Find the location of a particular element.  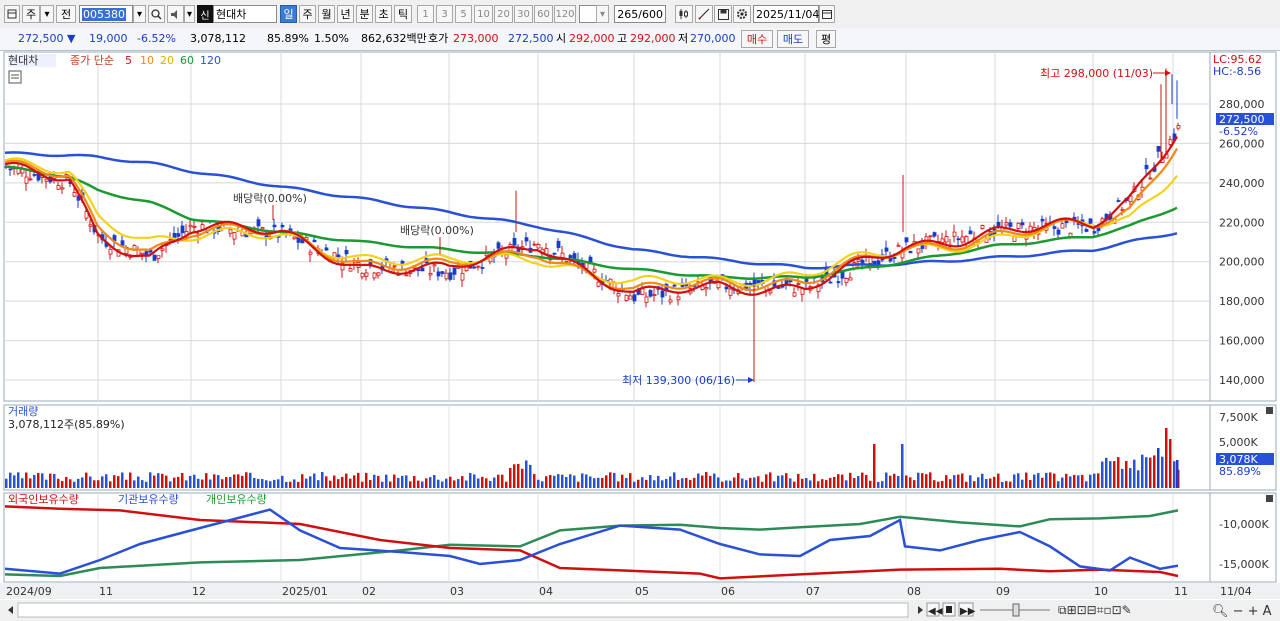

period-month-button: 월 is located at coordinates (326, 14).